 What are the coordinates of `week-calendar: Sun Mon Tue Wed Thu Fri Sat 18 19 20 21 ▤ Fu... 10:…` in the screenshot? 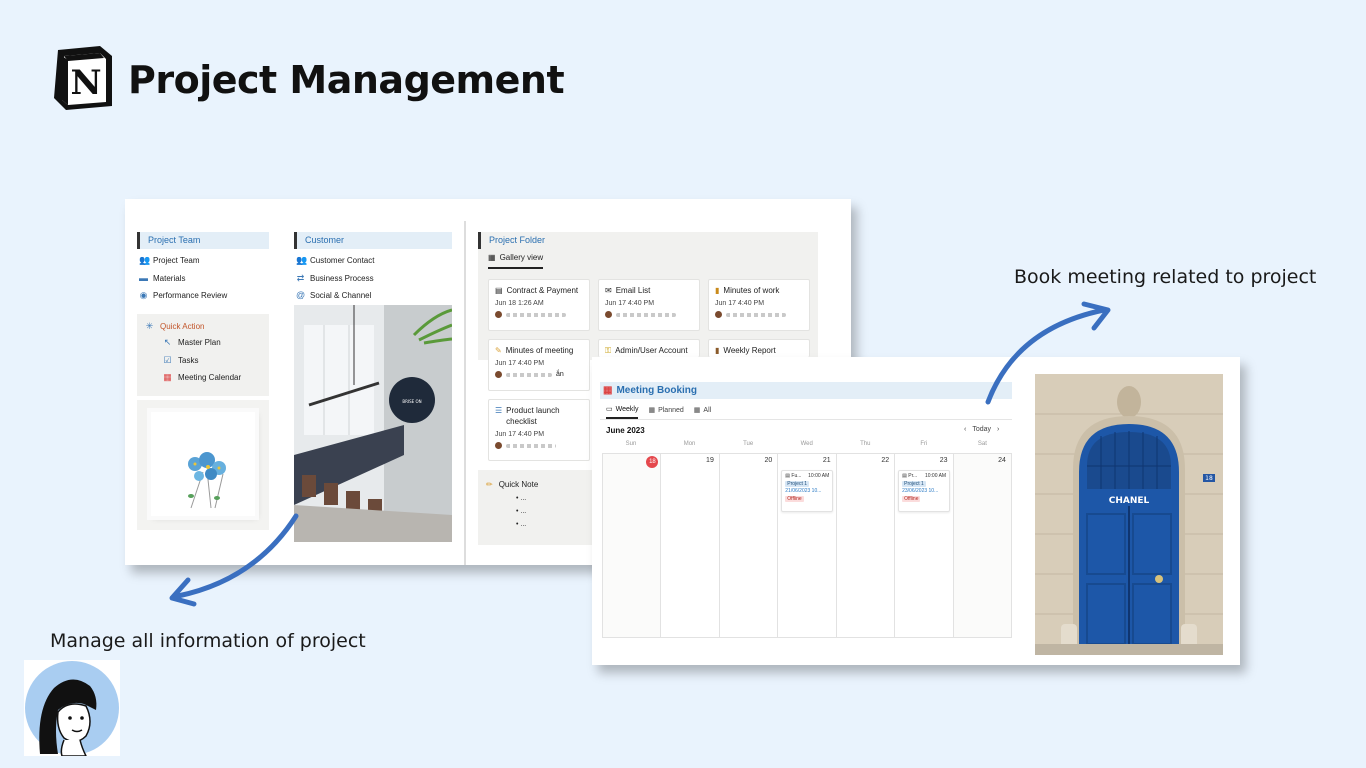 It's located at (807, 539).